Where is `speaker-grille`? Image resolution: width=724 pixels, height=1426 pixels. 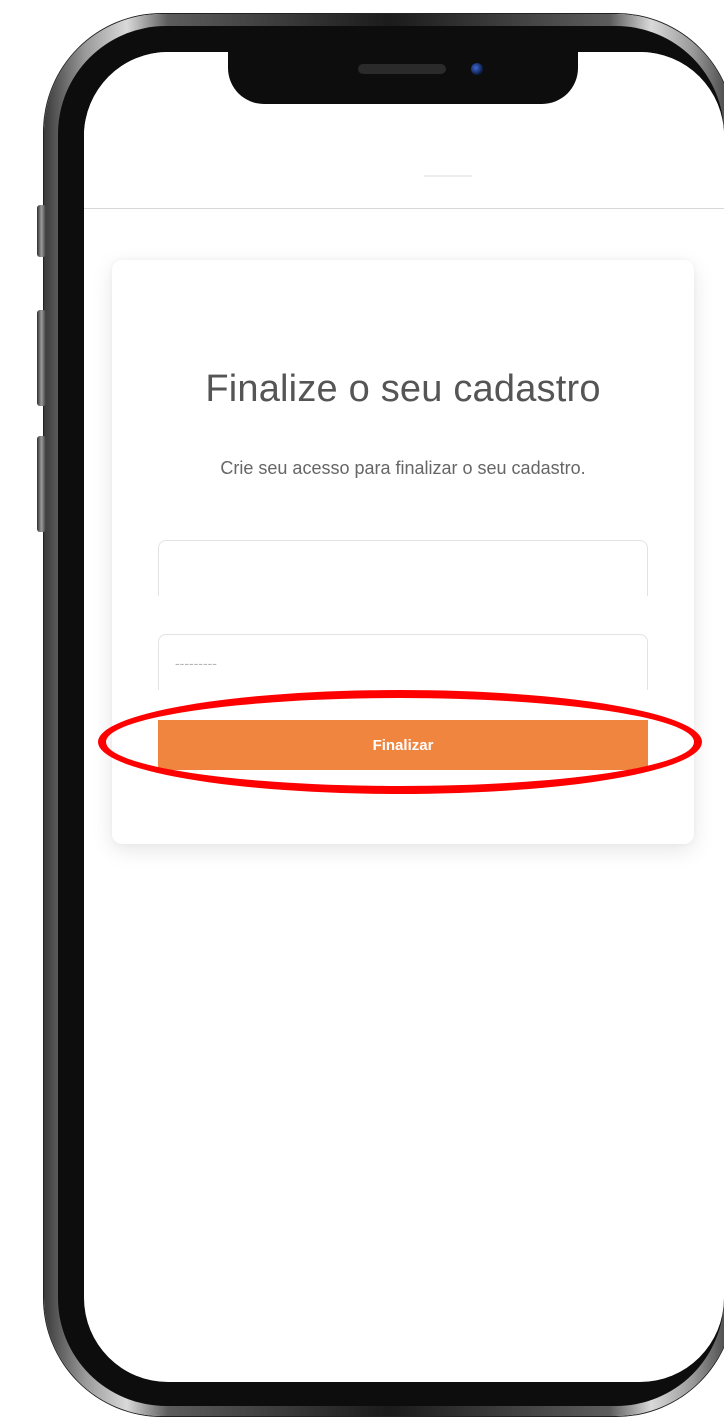
speaker-grille is located at coordinates (402, 69).